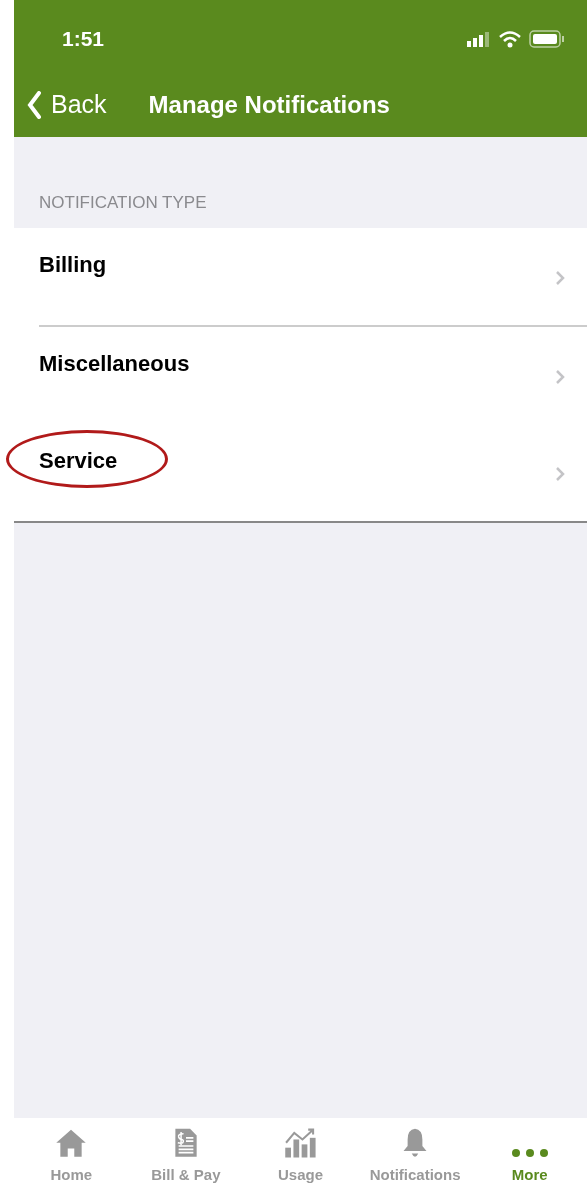 This screenshot has height=1190, width=587. What do you see at coordinates (479, 39) in the screenshot?
I see `signal-icon` at bounding box center [479, 39].